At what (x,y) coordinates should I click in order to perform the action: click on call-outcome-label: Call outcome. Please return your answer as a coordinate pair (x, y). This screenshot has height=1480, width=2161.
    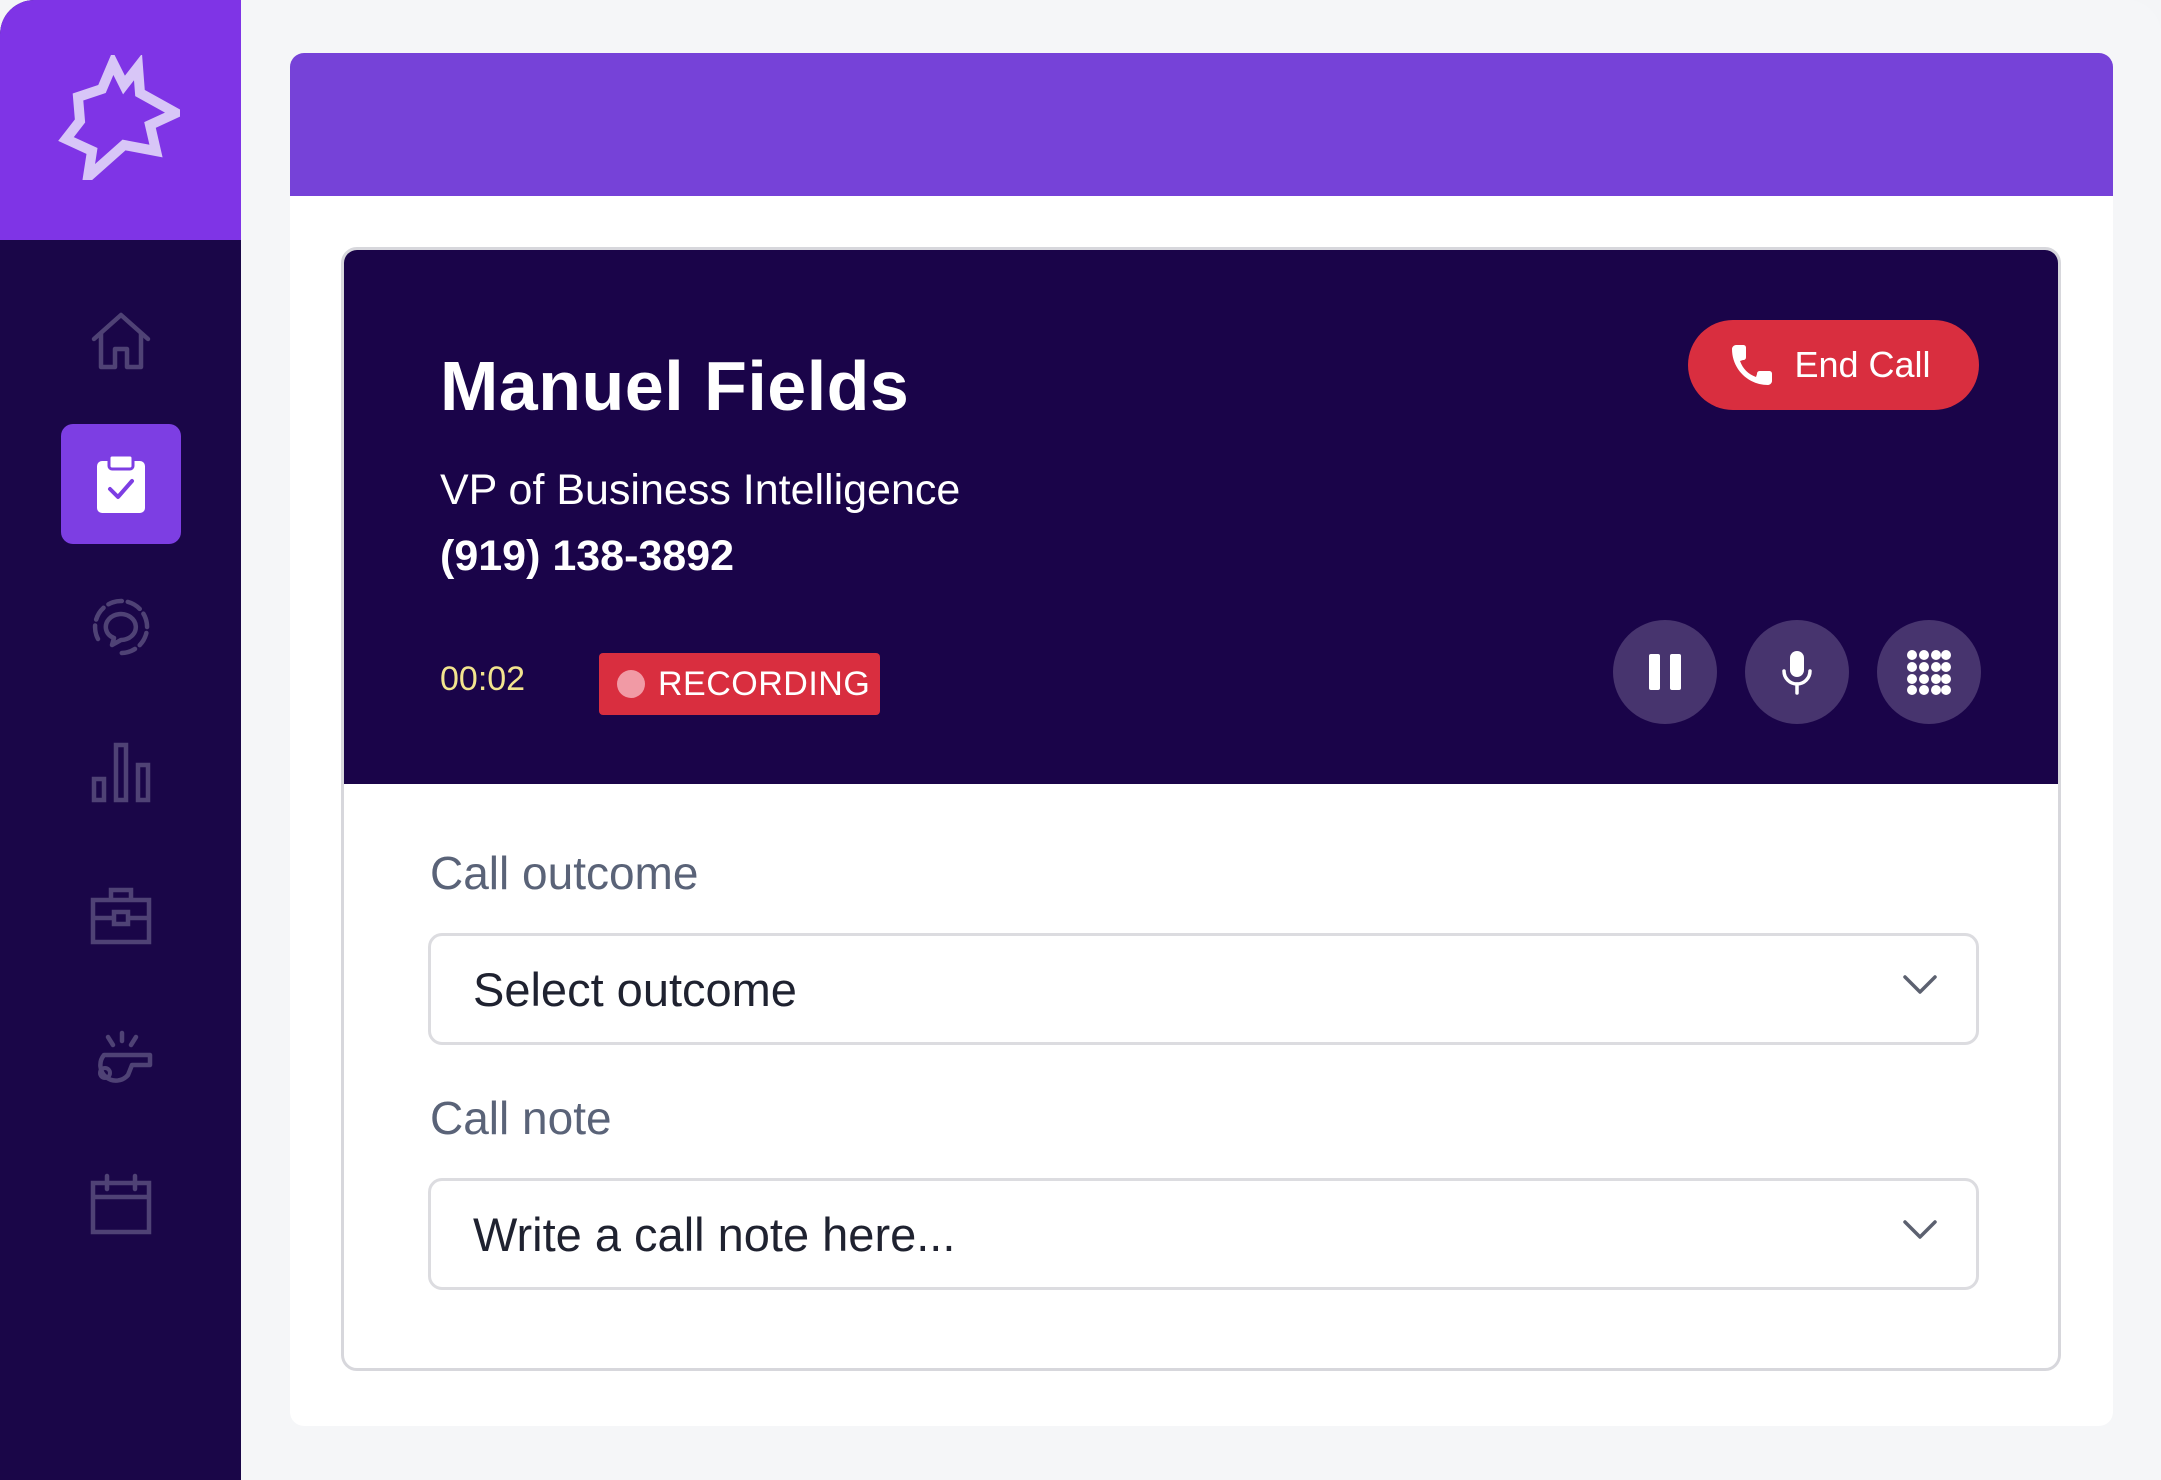
    Looking at the image, I should click on (564, 873).